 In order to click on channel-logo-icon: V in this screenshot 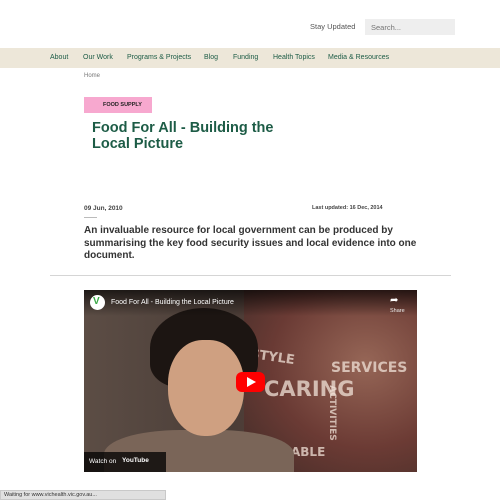, I will do `click(97, 302)`.